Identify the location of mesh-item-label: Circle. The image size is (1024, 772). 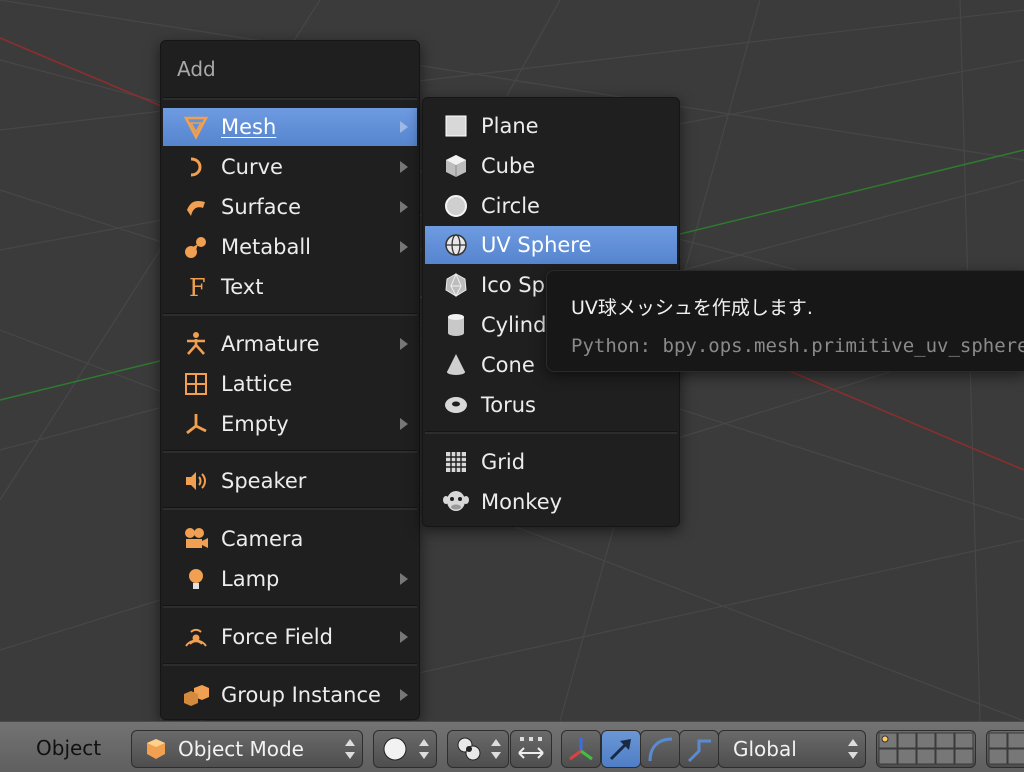
(510, 206).